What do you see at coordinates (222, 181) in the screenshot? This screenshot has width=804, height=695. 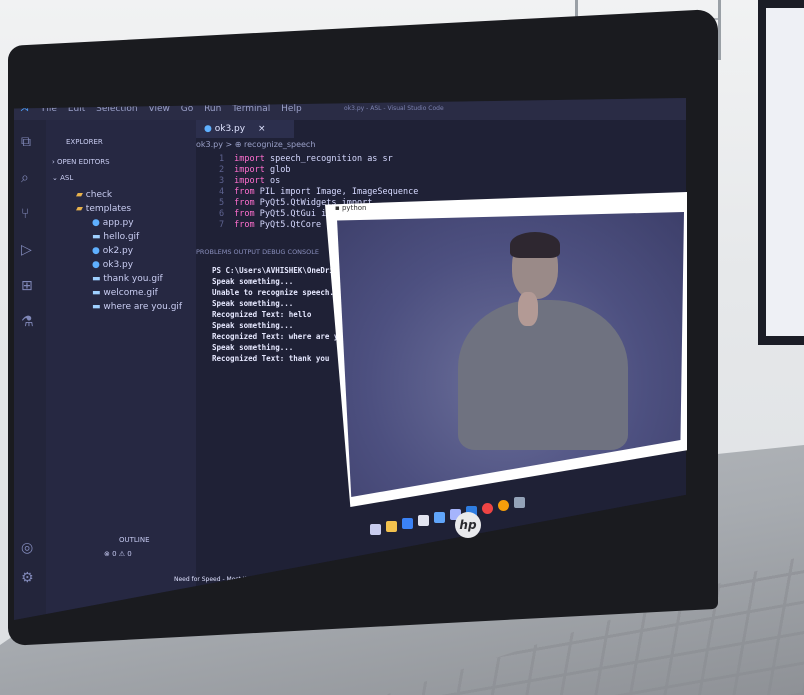 I see `line-number: 3` at bounding box center [222, 181].